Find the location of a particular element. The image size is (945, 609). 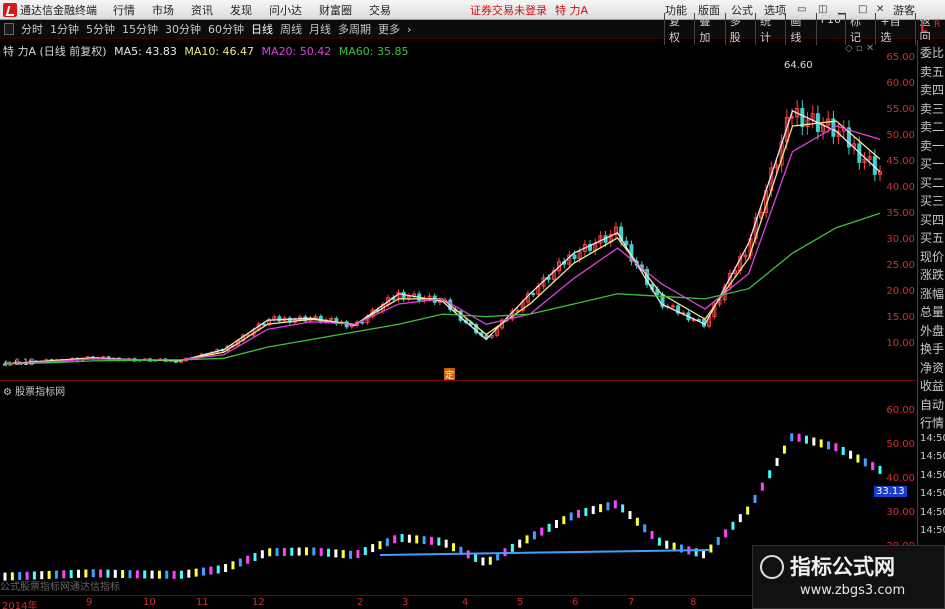

menu-market: 行情 is located at coordinates (124, 10).